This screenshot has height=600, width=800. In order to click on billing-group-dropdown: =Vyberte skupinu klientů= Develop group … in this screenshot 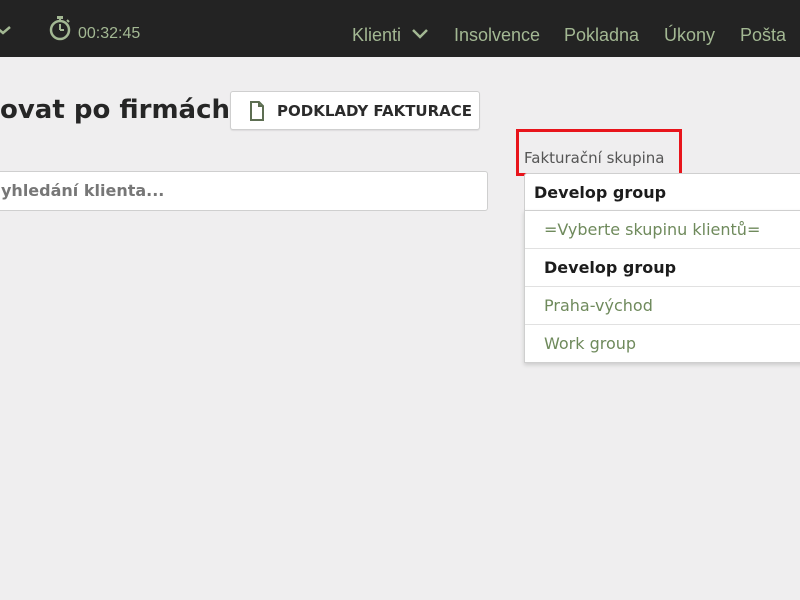, I will do `click(662, 286)`.